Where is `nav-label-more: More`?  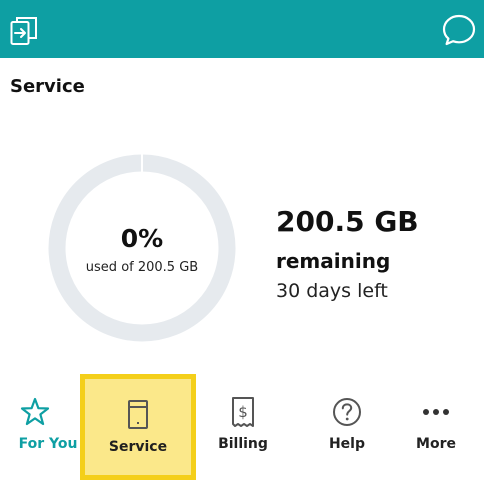
nav-label-more: More is located at coordinates (436, 444).